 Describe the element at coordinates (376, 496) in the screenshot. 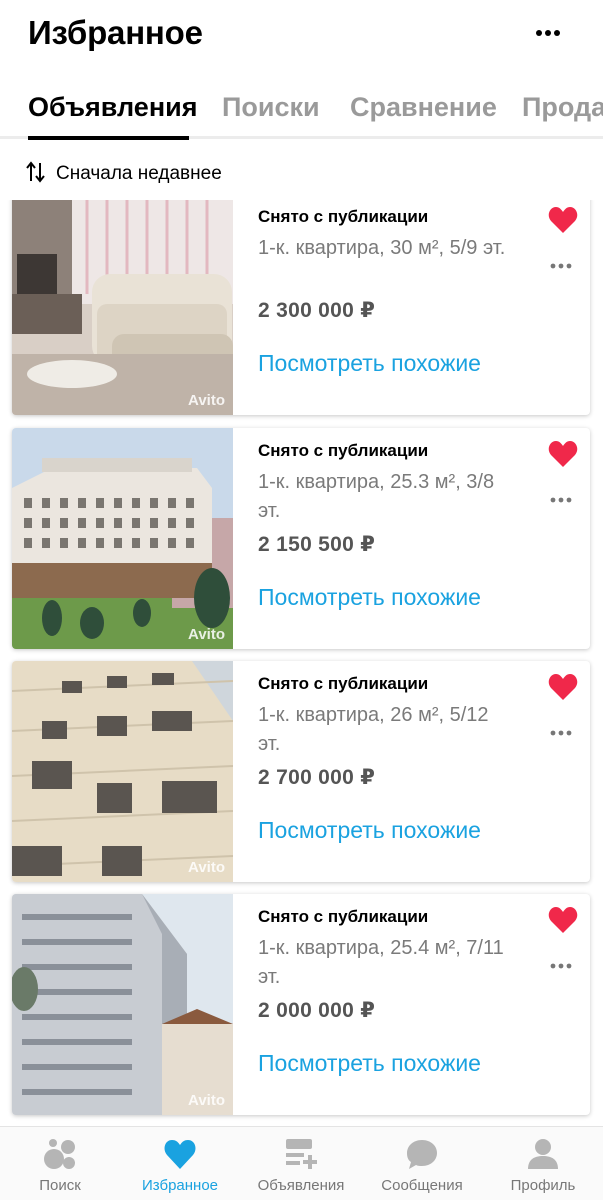

I see `listing-description: 1-к. квартира, 25.3 м², 3/8 эт.` at that location.